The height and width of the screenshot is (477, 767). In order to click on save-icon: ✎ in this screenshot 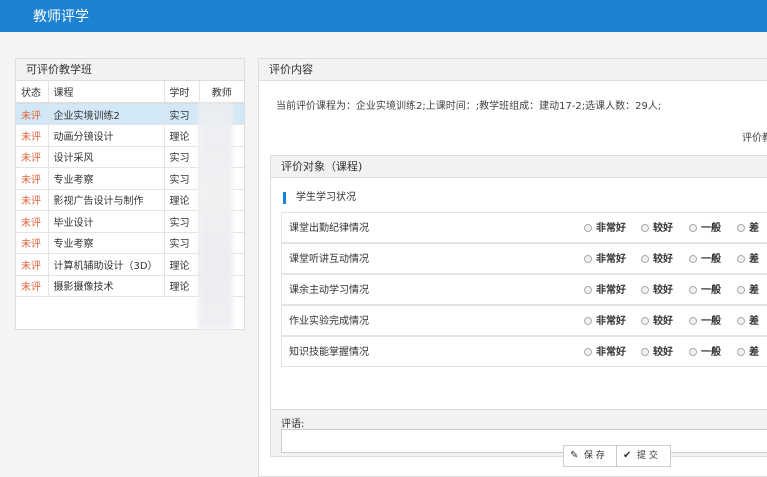, I will do `click(574, 455)`.